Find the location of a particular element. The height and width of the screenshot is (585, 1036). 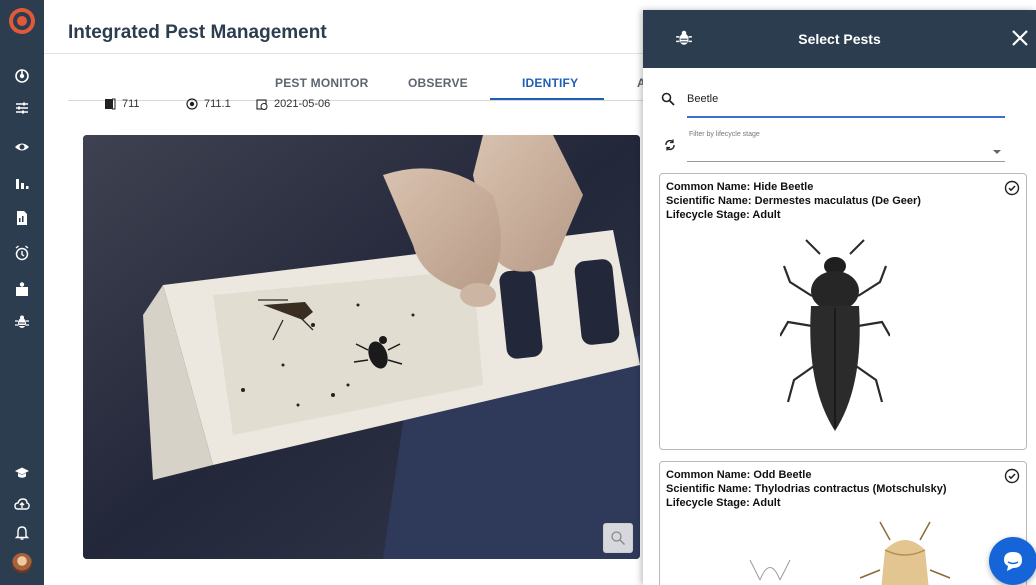

sidebar-item-reports is located at coordinates (22, 218).